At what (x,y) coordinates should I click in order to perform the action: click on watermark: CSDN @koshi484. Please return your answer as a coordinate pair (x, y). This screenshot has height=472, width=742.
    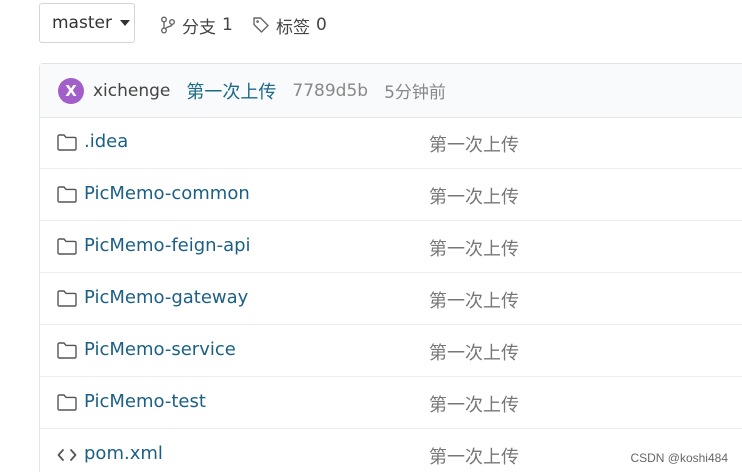
    Looking at the image, I should click on (679, 458).